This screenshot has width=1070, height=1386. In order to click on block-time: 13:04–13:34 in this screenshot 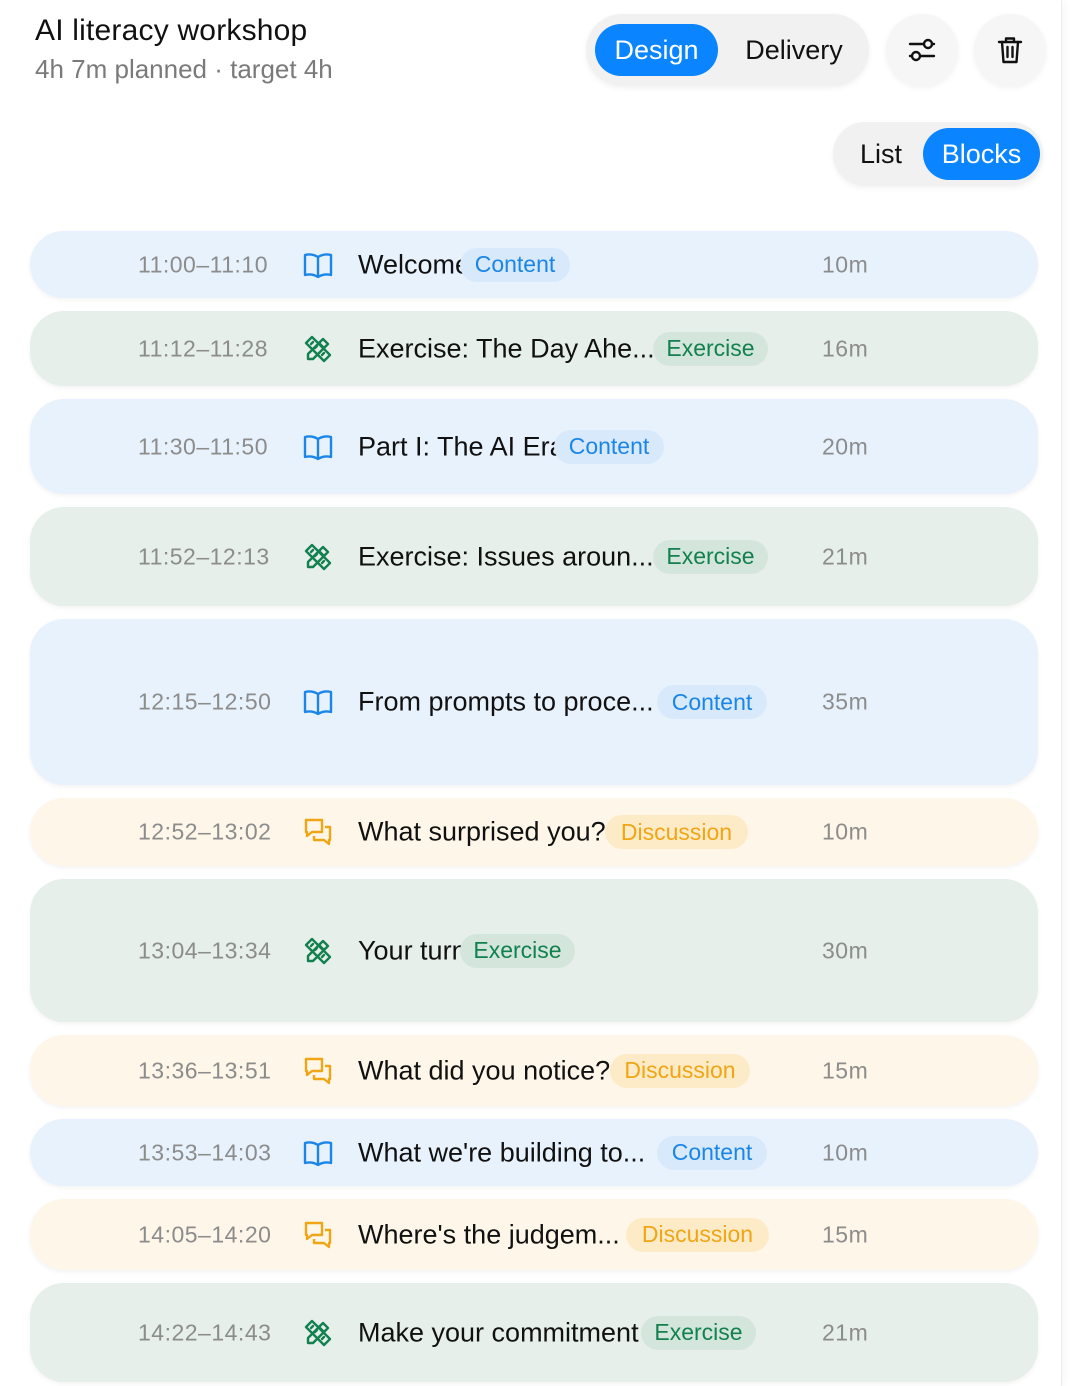, I will do `click(205, 950)`.